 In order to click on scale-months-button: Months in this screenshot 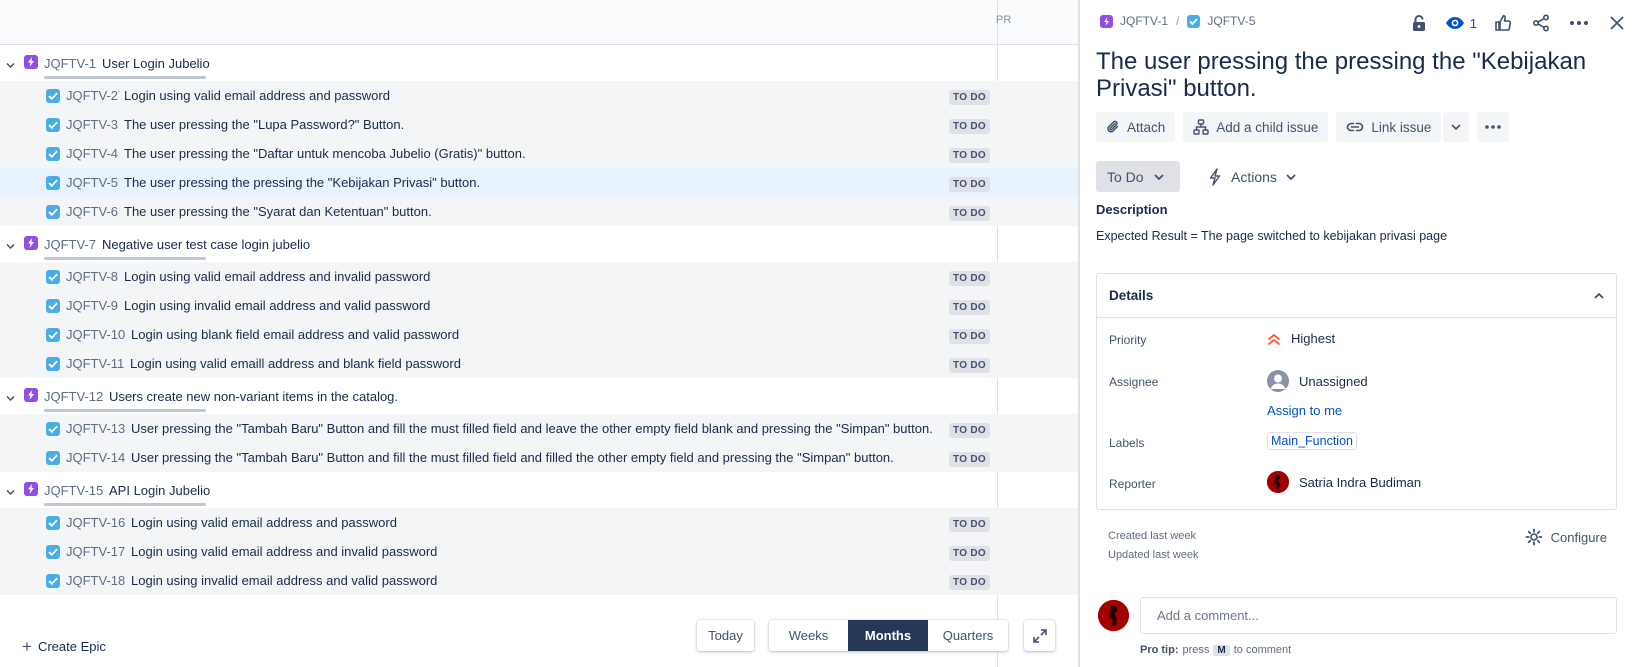, I will do `click(888, 635)`.